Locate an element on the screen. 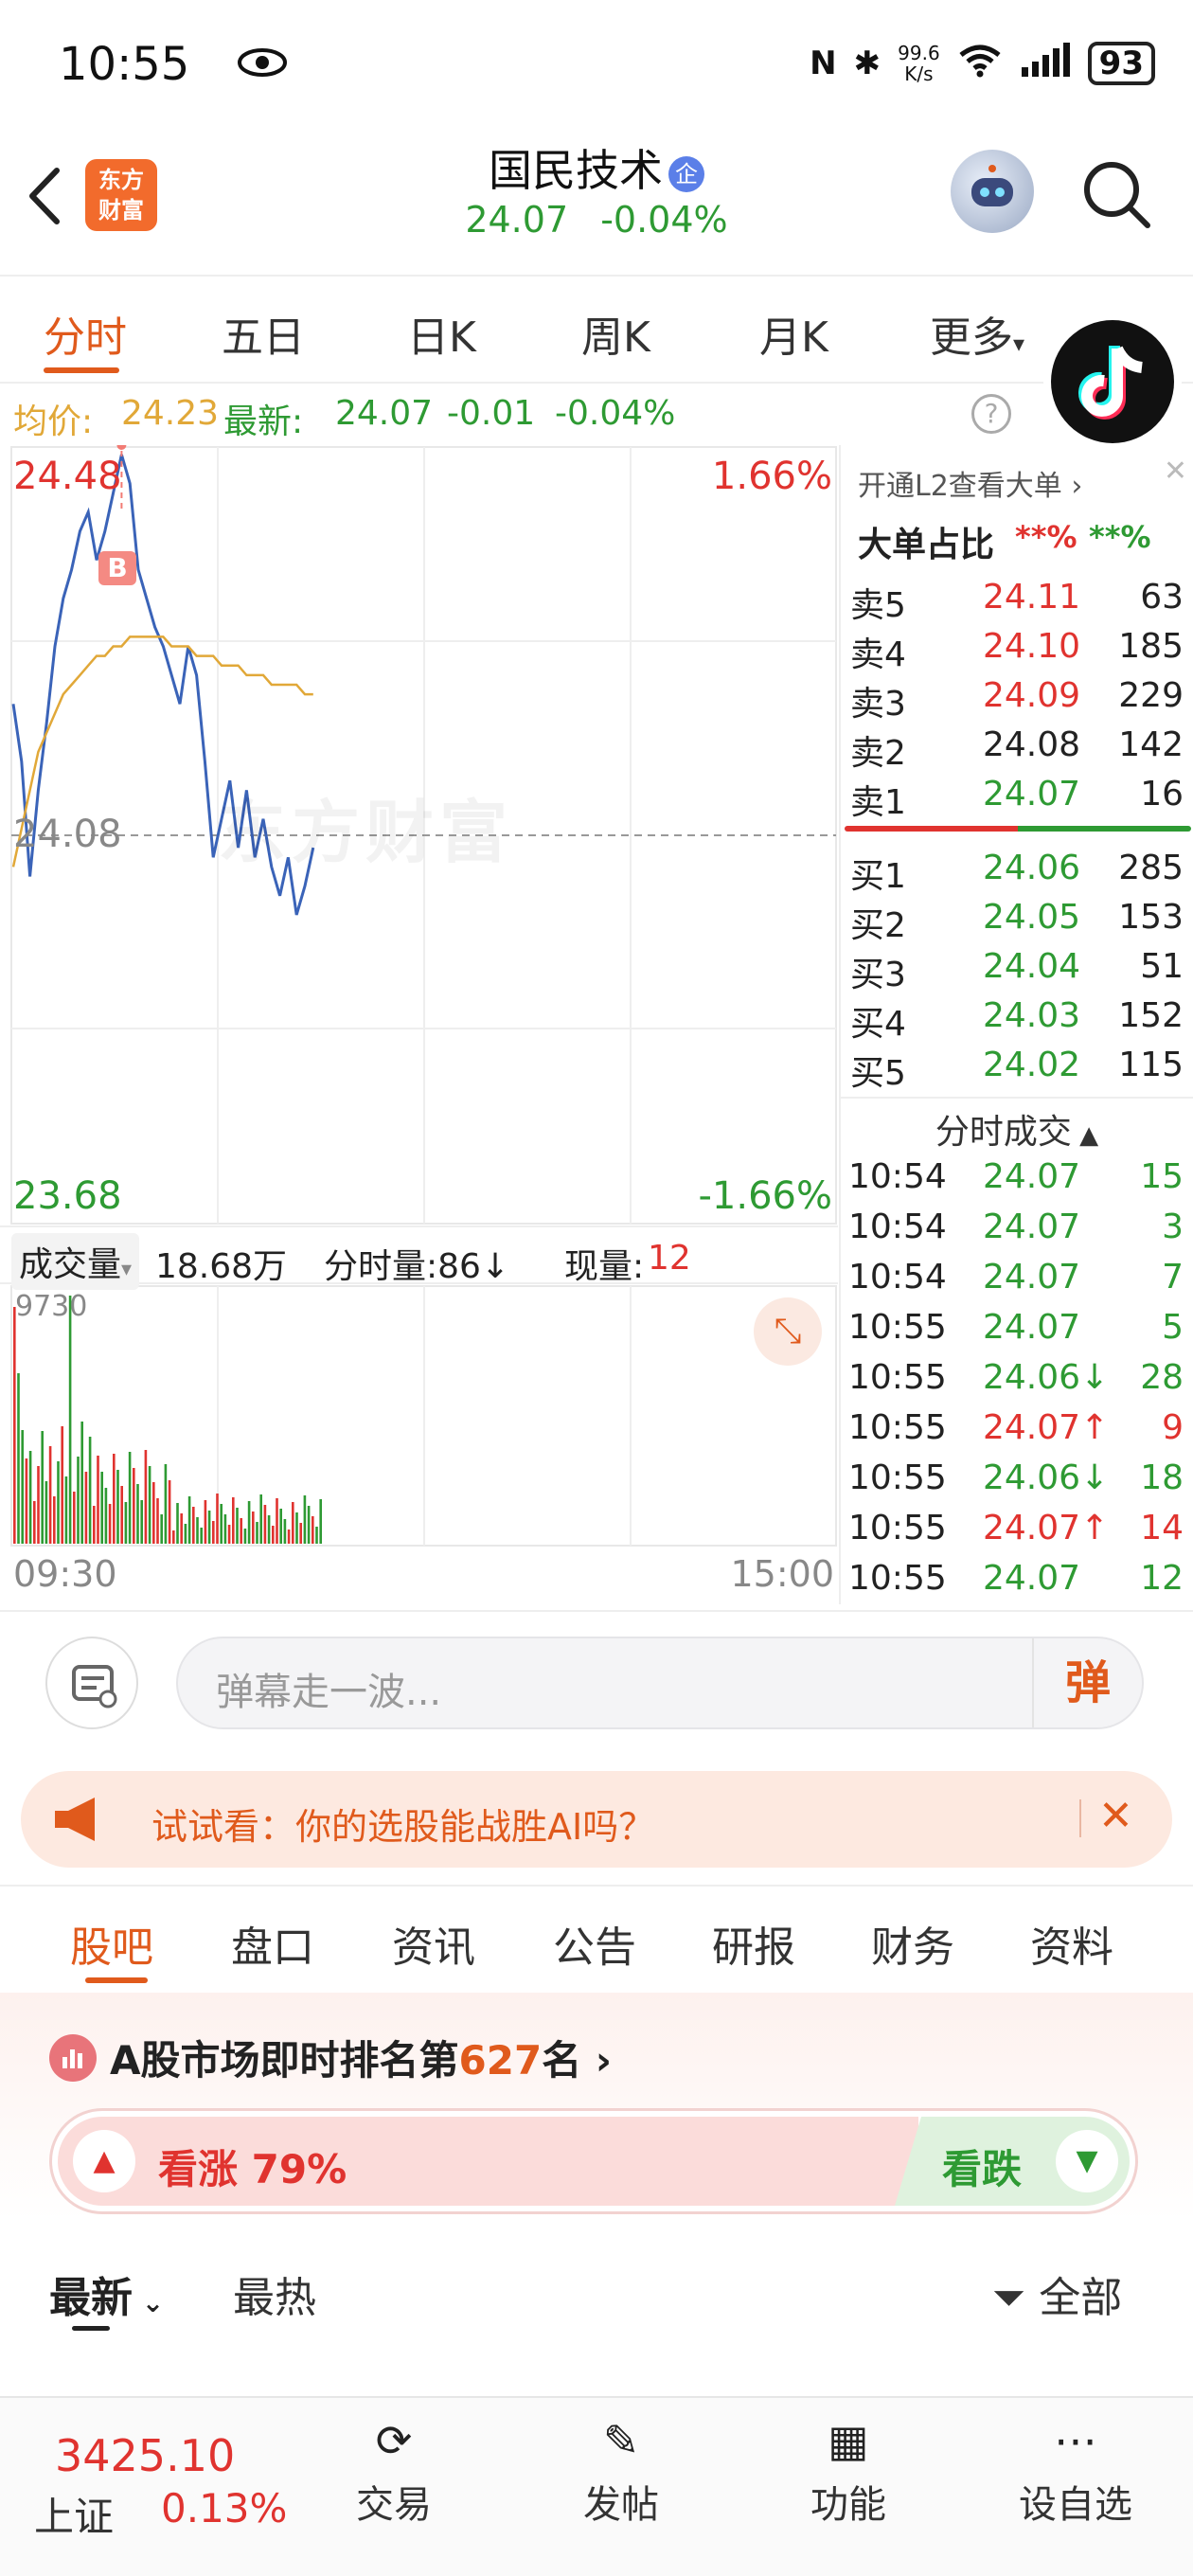 This screenshot has width=1193, height=2576. chart-high-pct: 1.66% is located at coordinates (771, 476).